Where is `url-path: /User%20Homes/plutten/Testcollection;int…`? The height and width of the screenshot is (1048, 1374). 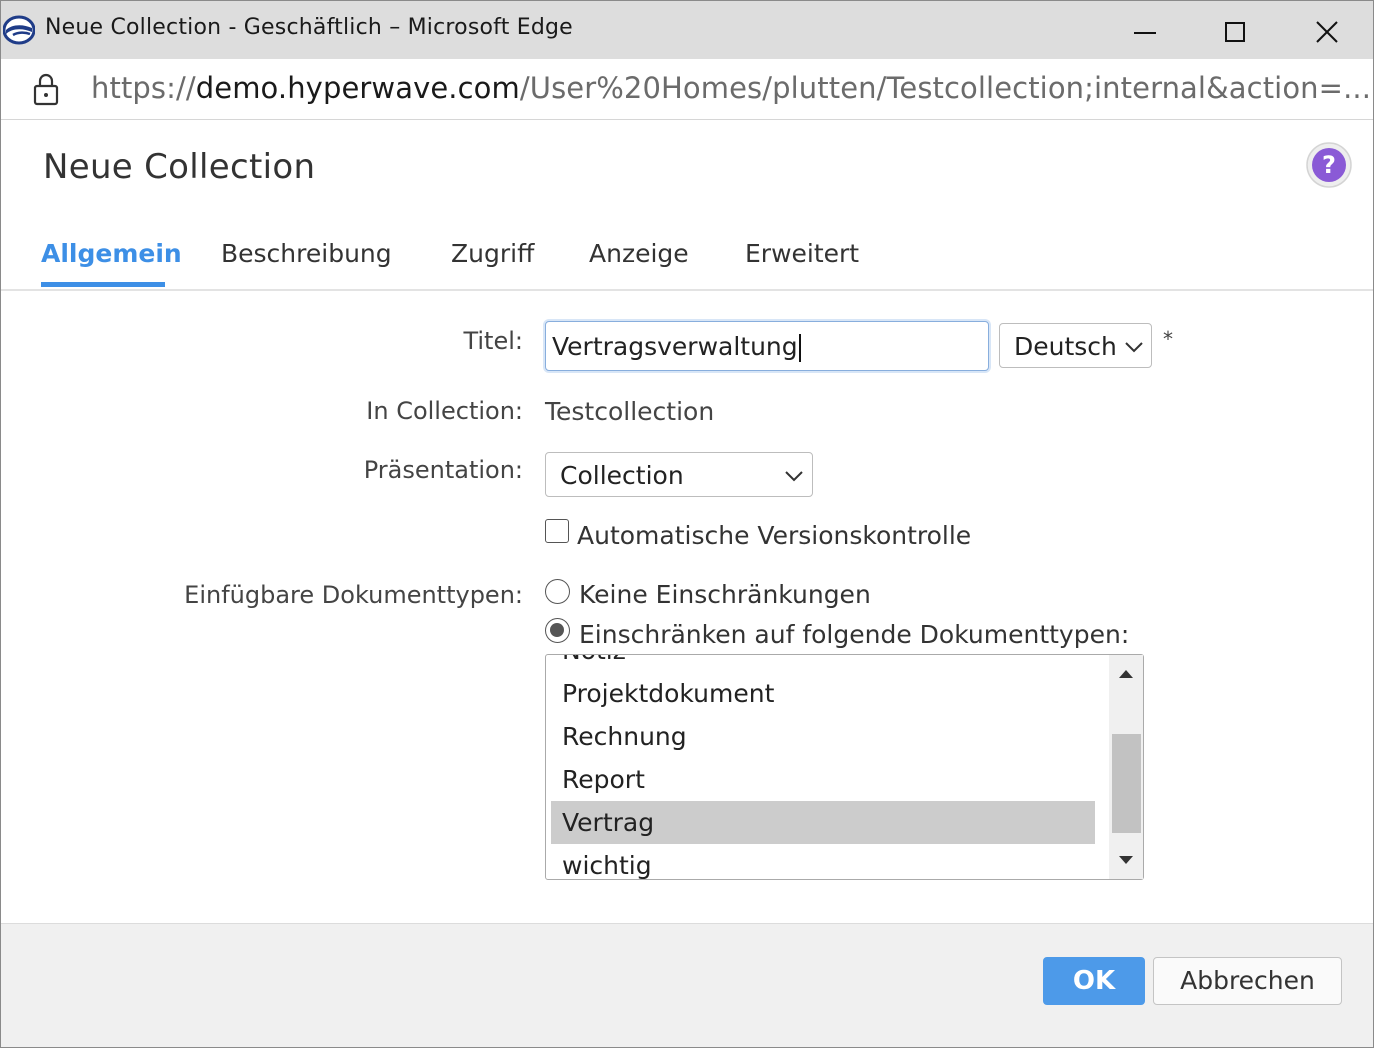
url-path: /User%20Homes/plutten/Testcollection;int… is located at coordinates (945, 88).